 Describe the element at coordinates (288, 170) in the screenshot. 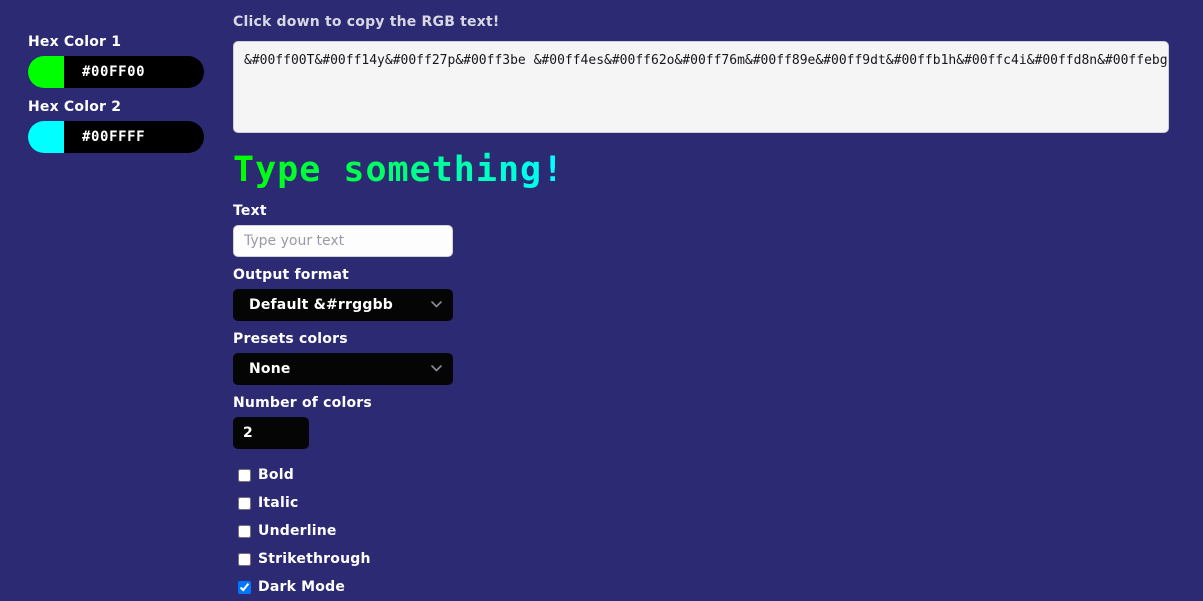

I see `preview-char: p` at that location.